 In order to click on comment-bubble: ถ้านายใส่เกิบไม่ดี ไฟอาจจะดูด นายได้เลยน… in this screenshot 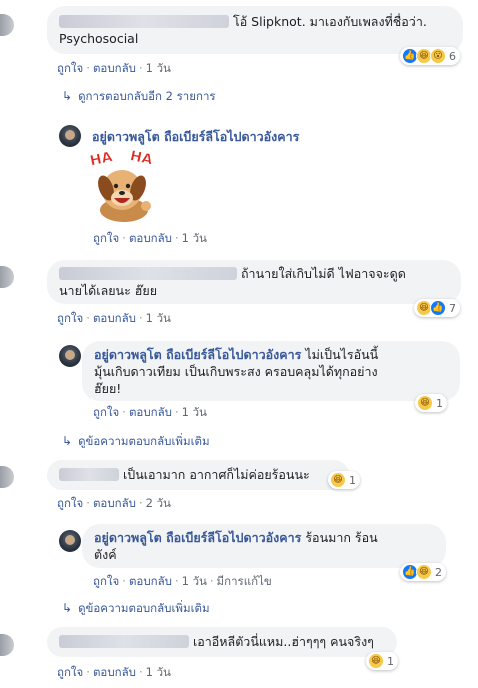, I will do `click(254, 282)`.